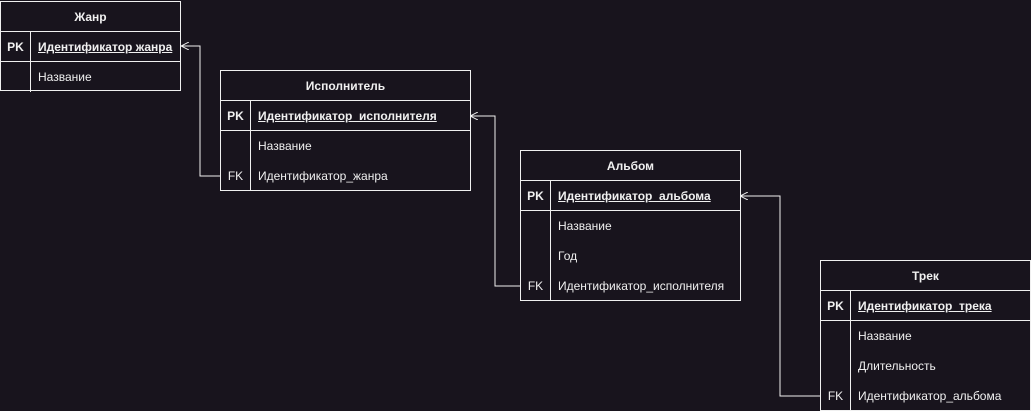 The width and height of the screenshot is (1031, 411). I want to click on entity-artist-title: Исполнитель, so click(345, 86).